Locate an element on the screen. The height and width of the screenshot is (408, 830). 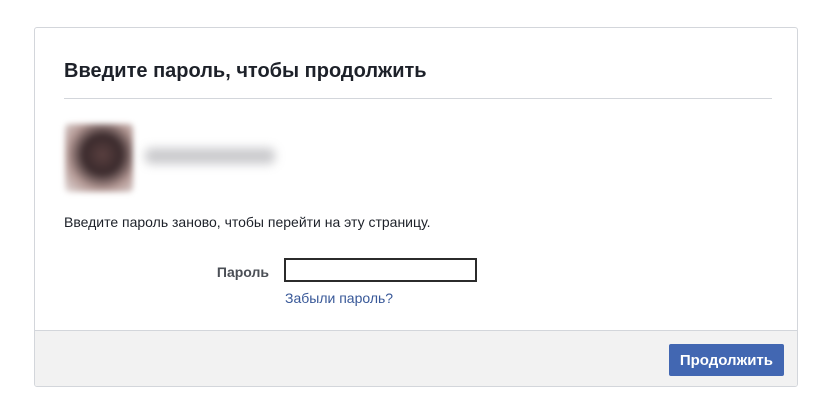
dialog-header: Введите пароль, чтобы продолжить is located at coordinates (418, 78).